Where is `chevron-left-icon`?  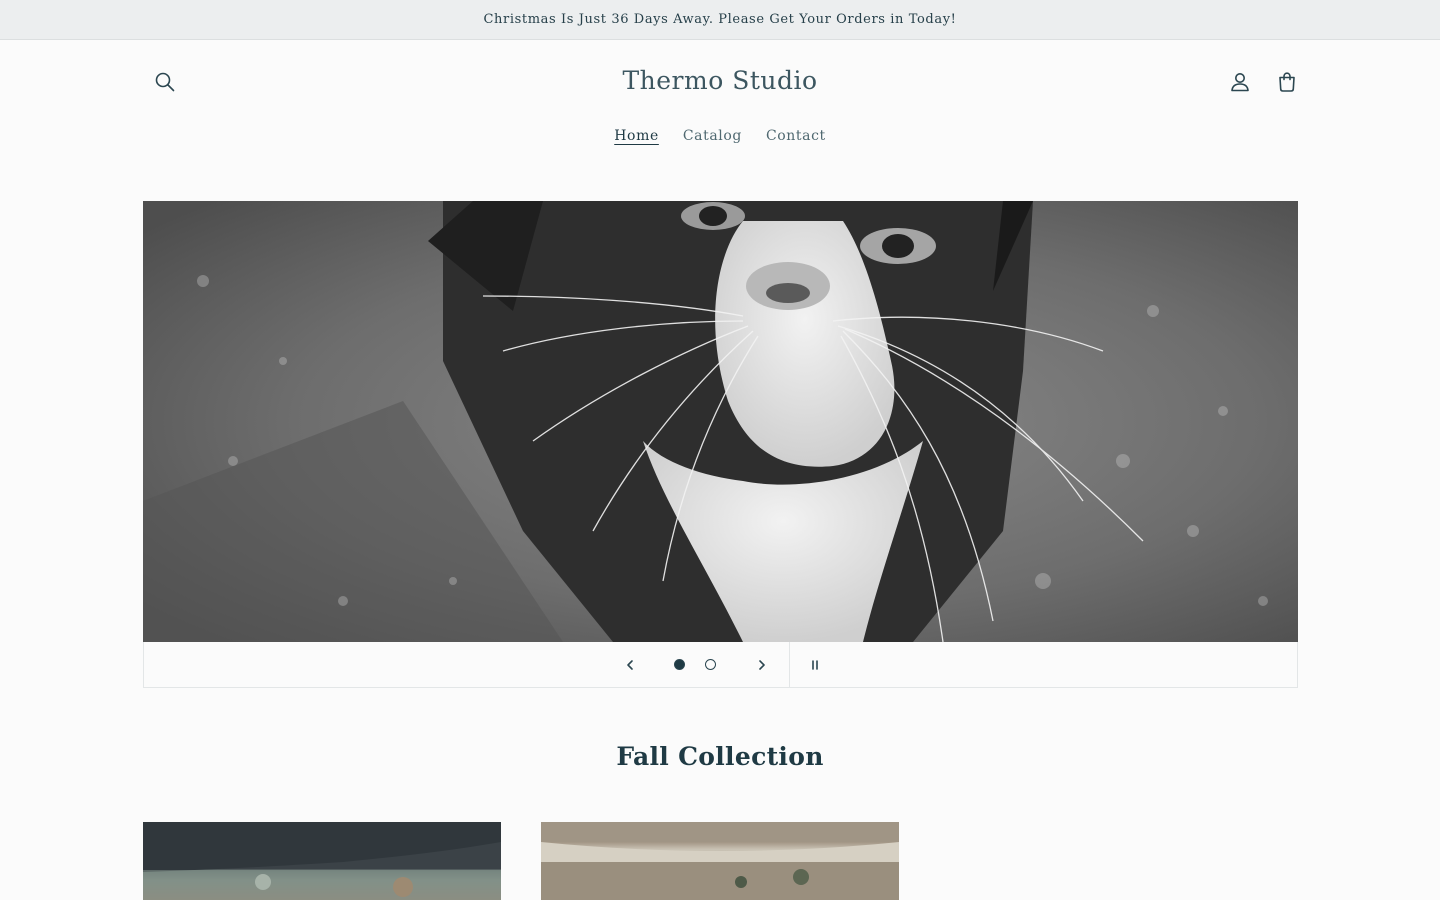
chevron-left-icon is located at coordinates (630, 664).